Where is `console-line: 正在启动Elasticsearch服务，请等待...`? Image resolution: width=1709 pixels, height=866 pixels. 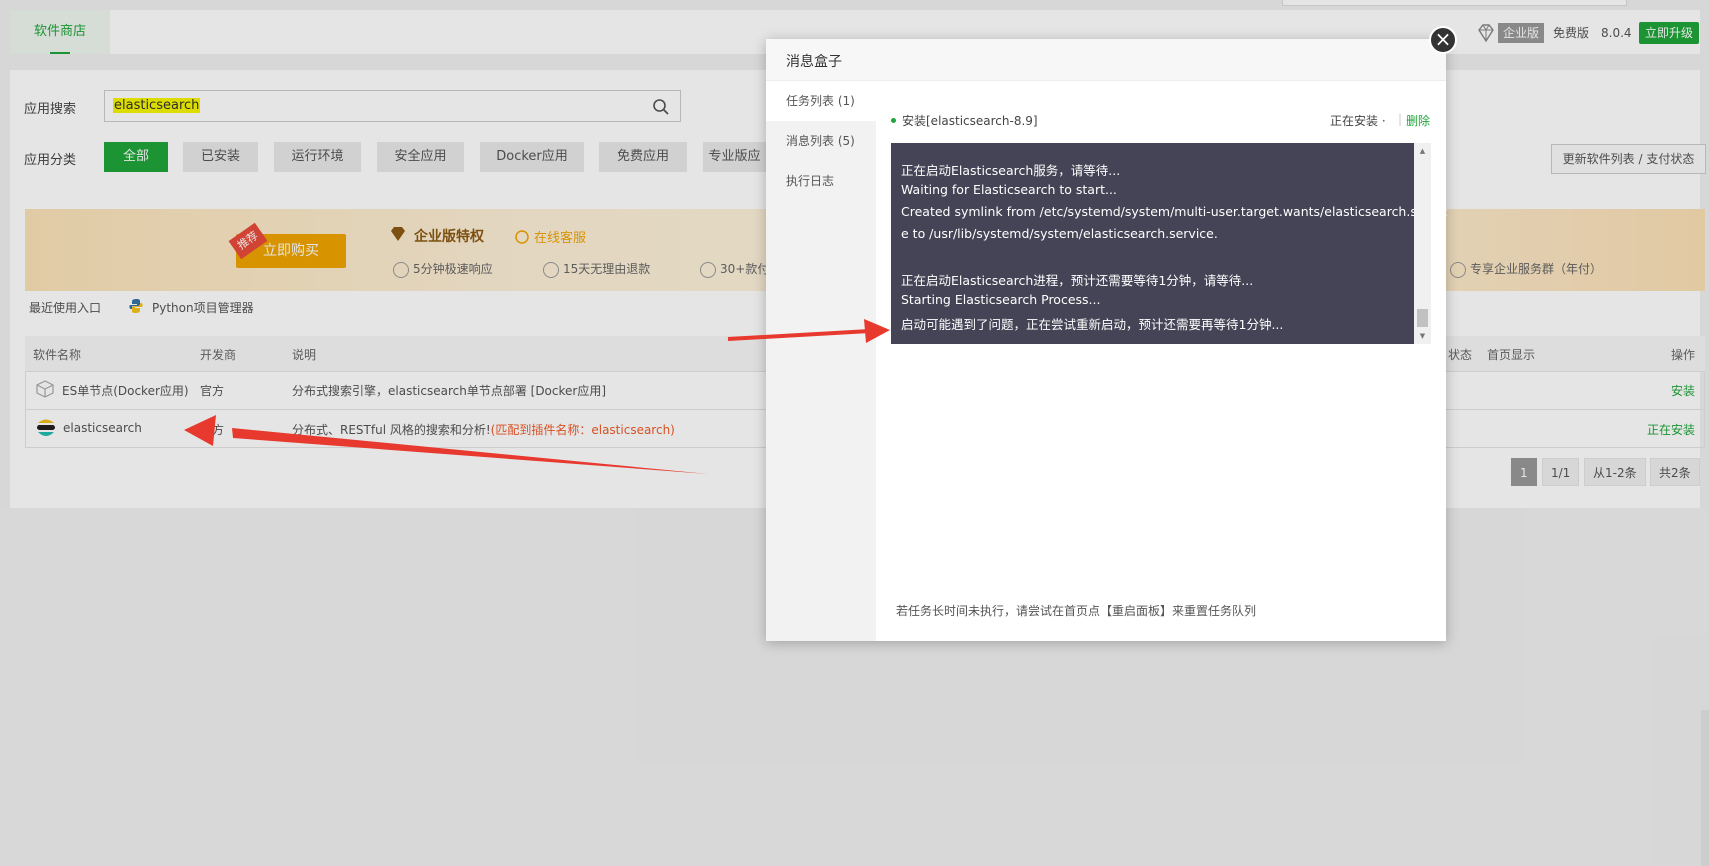
console-line: 正在启动Elasticsearch服务，请等待... is located at coordinates (1011, 170).